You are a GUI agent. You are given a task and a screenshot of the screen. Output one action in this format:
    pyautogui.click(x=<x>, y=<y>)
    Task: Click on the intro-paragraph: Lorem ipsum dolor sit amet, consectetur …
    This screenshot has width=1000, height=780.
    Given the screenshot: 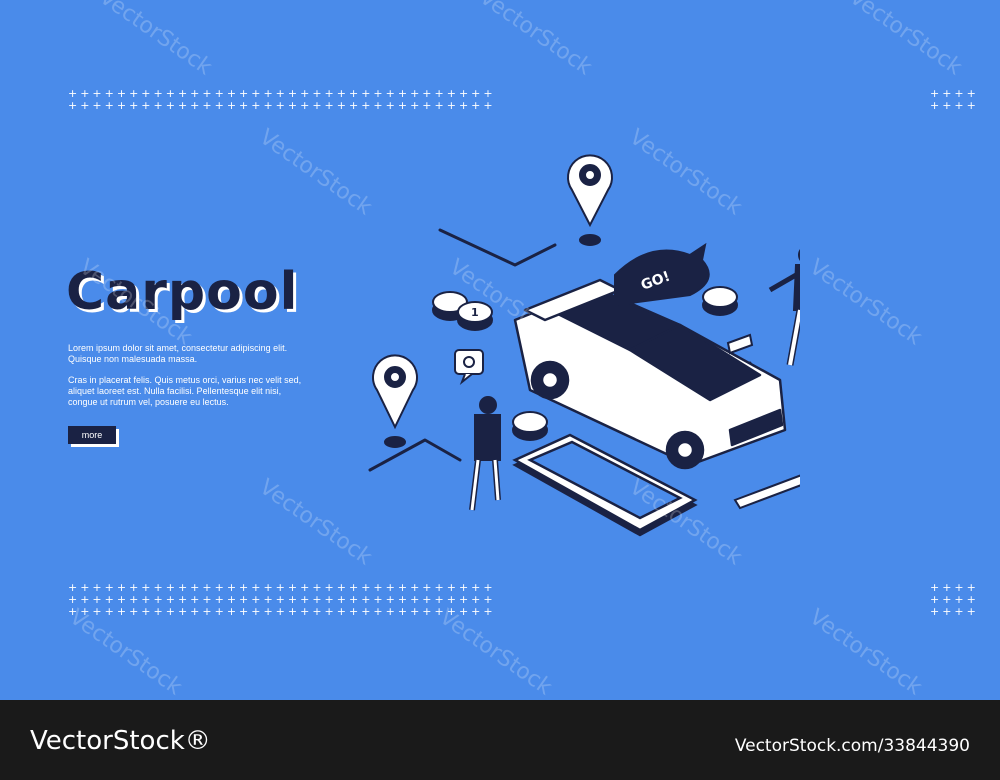 What is the action you would take?
    pyautogui.click(x=178, y=353)
    